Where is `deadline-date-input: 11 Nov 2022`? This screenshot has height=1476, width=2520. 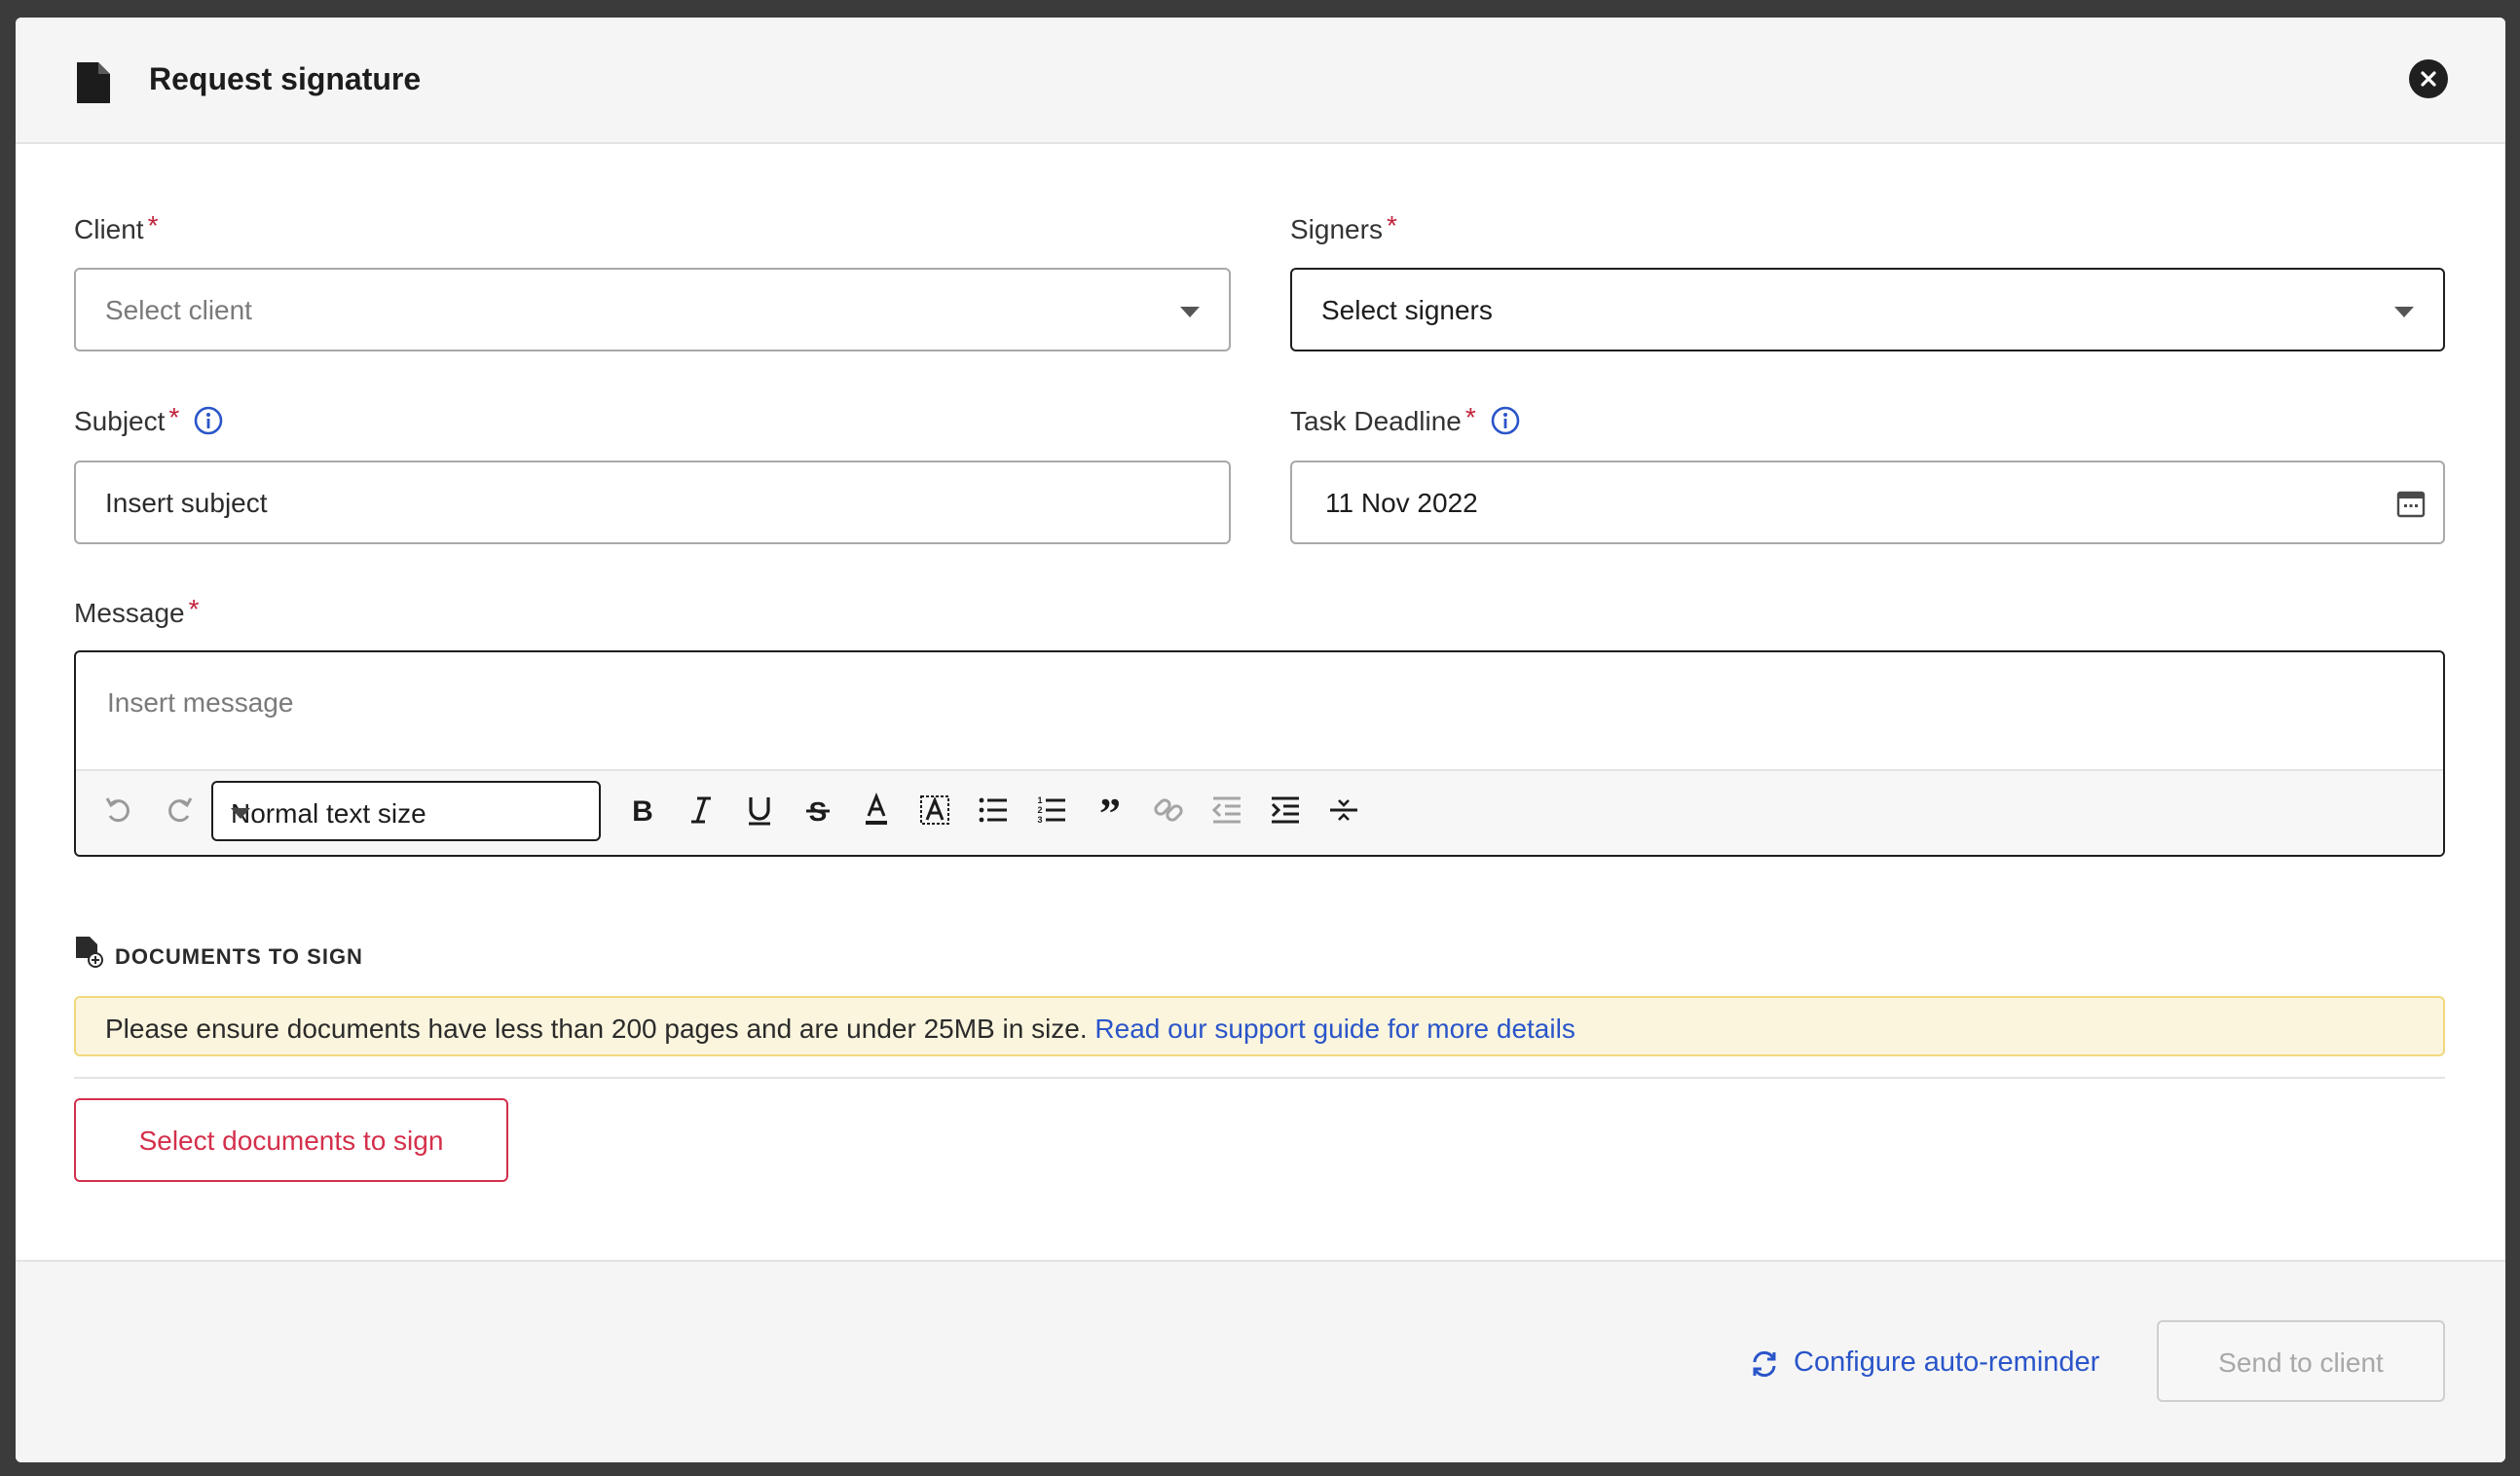
deadline-date-input: 11 Nov 2022 is located at coordinates (1867, 502).